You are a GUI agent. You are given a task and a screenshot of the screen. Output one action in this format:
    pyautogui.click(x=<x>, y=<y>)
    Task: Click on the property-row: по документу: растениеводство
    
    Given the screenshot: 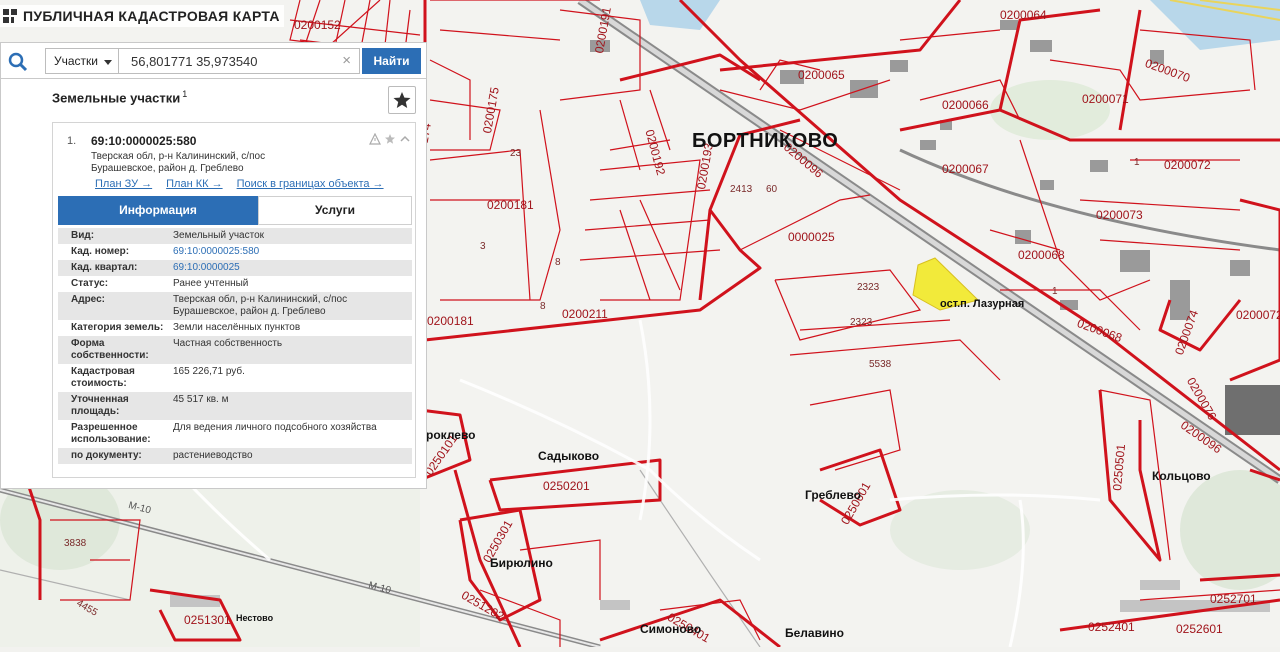 What is the action you would take?
    pyautogui.click(x=235, y=456)
    